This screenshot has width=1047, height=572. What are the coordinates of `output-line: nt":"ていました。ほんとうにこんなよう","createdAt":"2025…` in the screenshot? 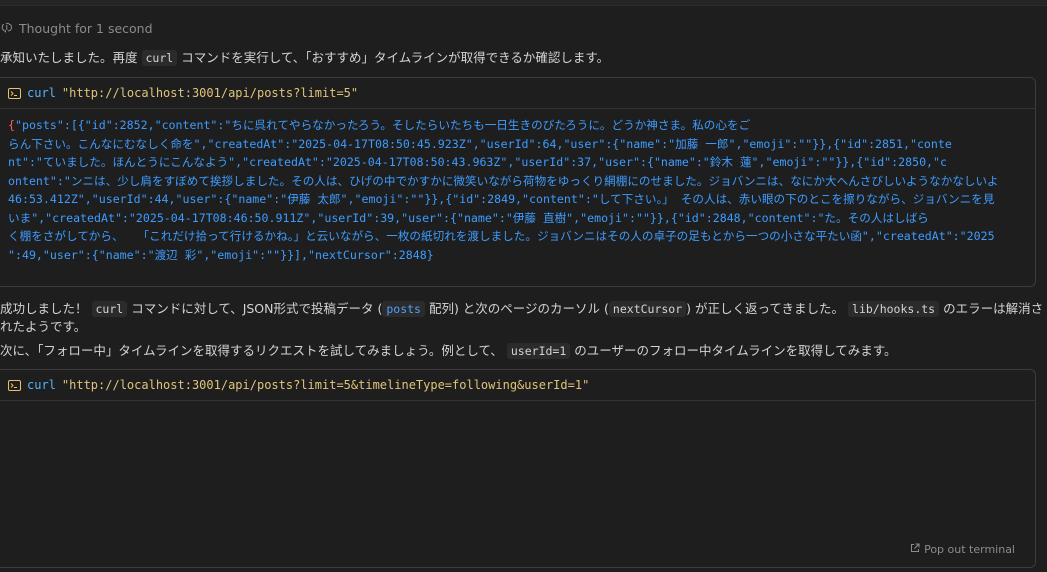 It's located at (477, 162).